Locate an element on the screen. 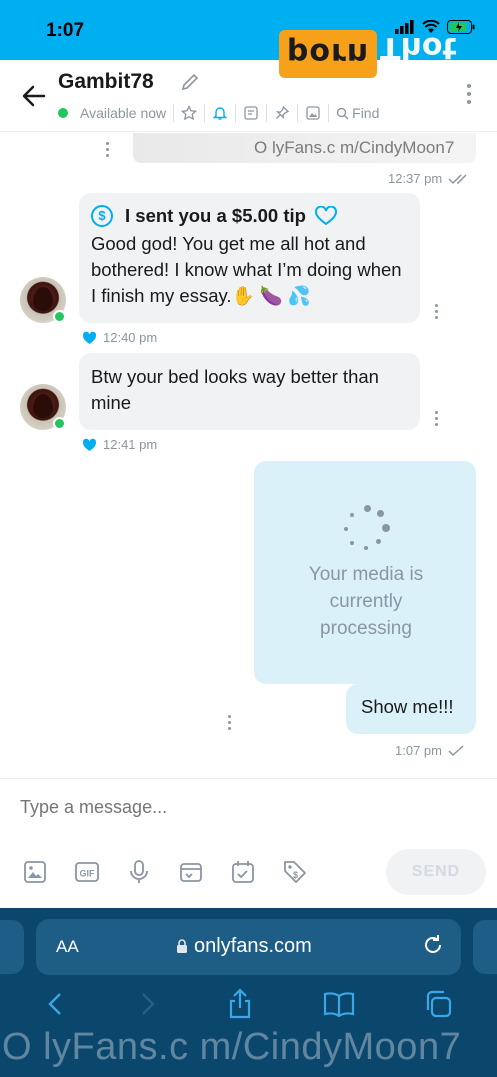  watermark-text: Thot is located at coordinates (418, 47).